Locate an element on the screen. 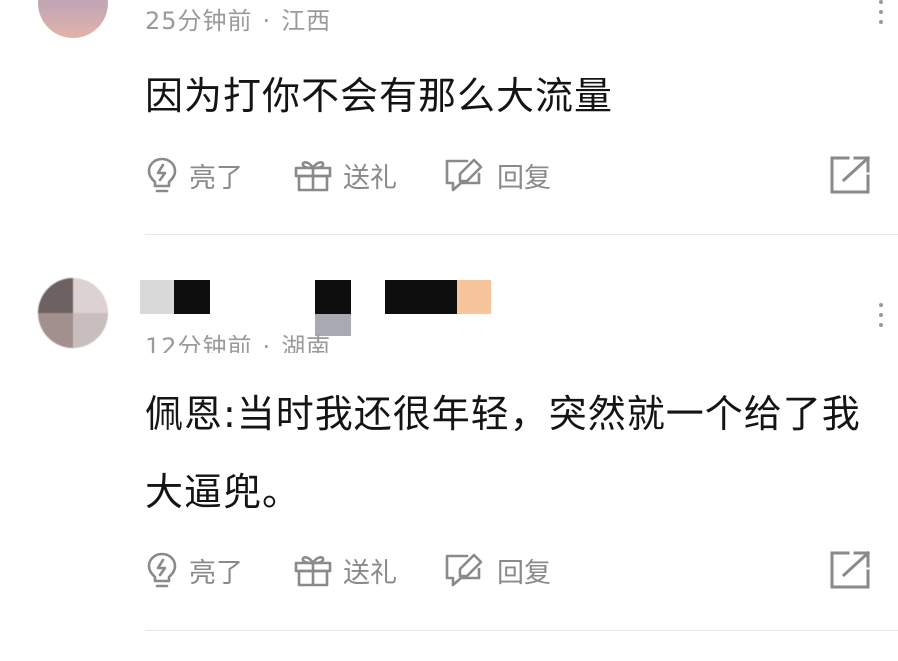 Image resolution: width=898 pixels, height=661 pixels. comment-text: 佩恩:当时我还很年轻，突然就一个给了我大逼兜。 is located at coordinates (503, 453).